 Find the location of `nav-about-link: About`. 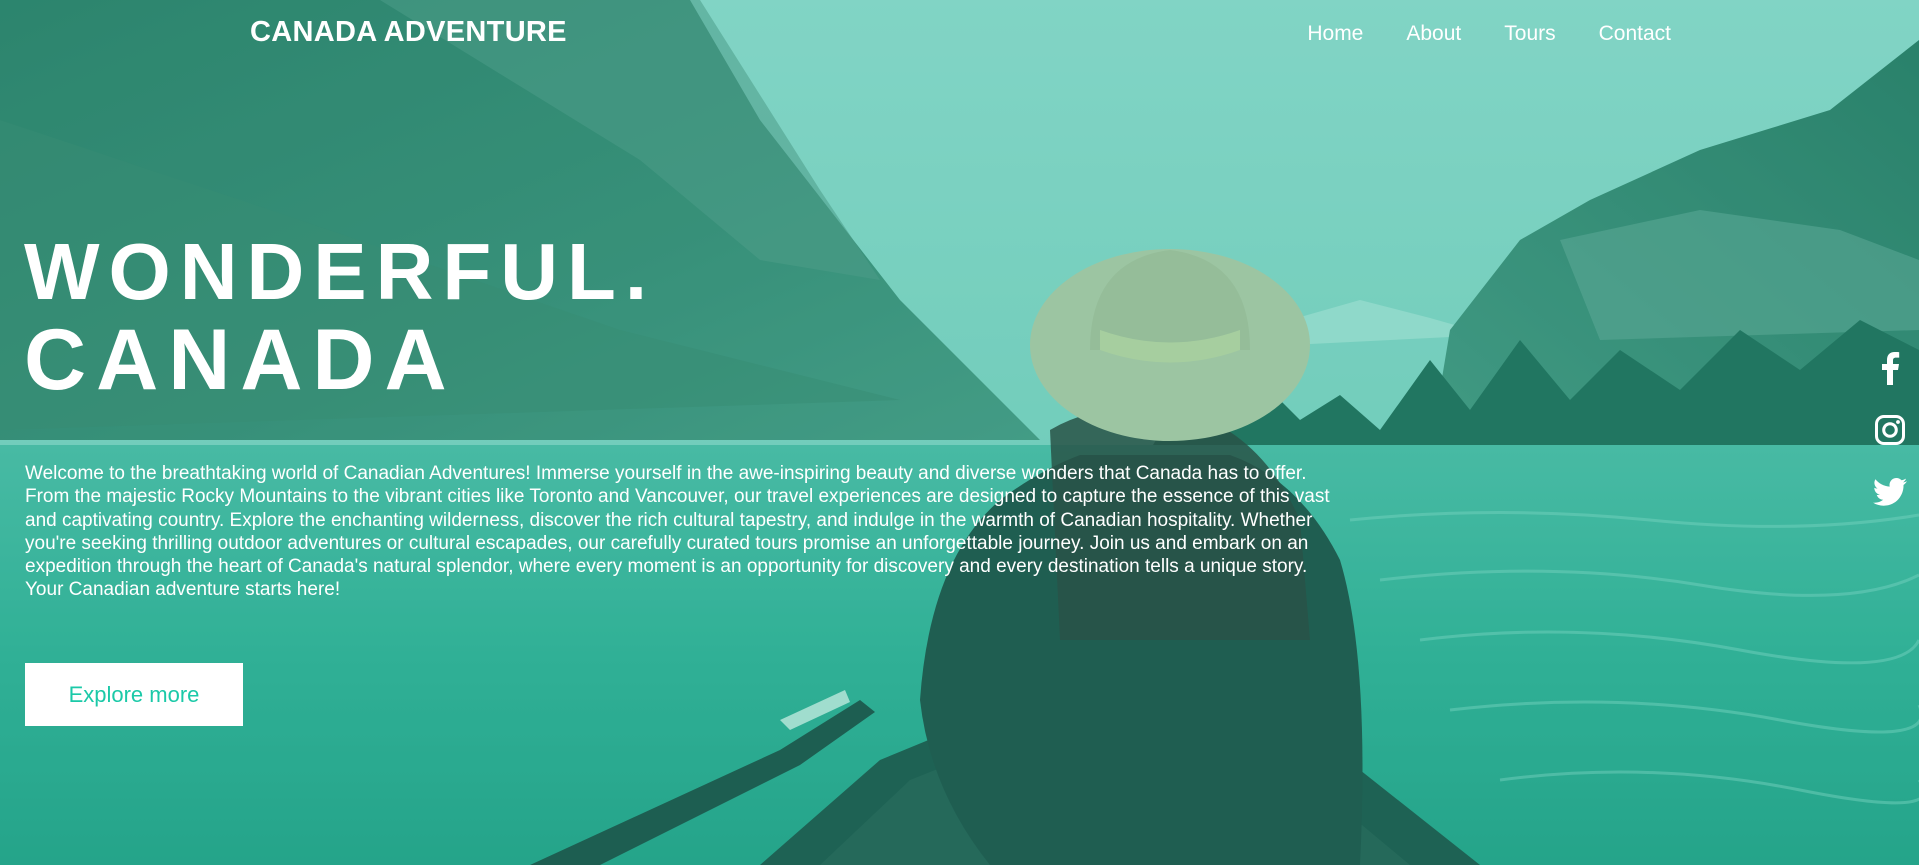

nav-about-link: About is located at coordinates (1433, 34).